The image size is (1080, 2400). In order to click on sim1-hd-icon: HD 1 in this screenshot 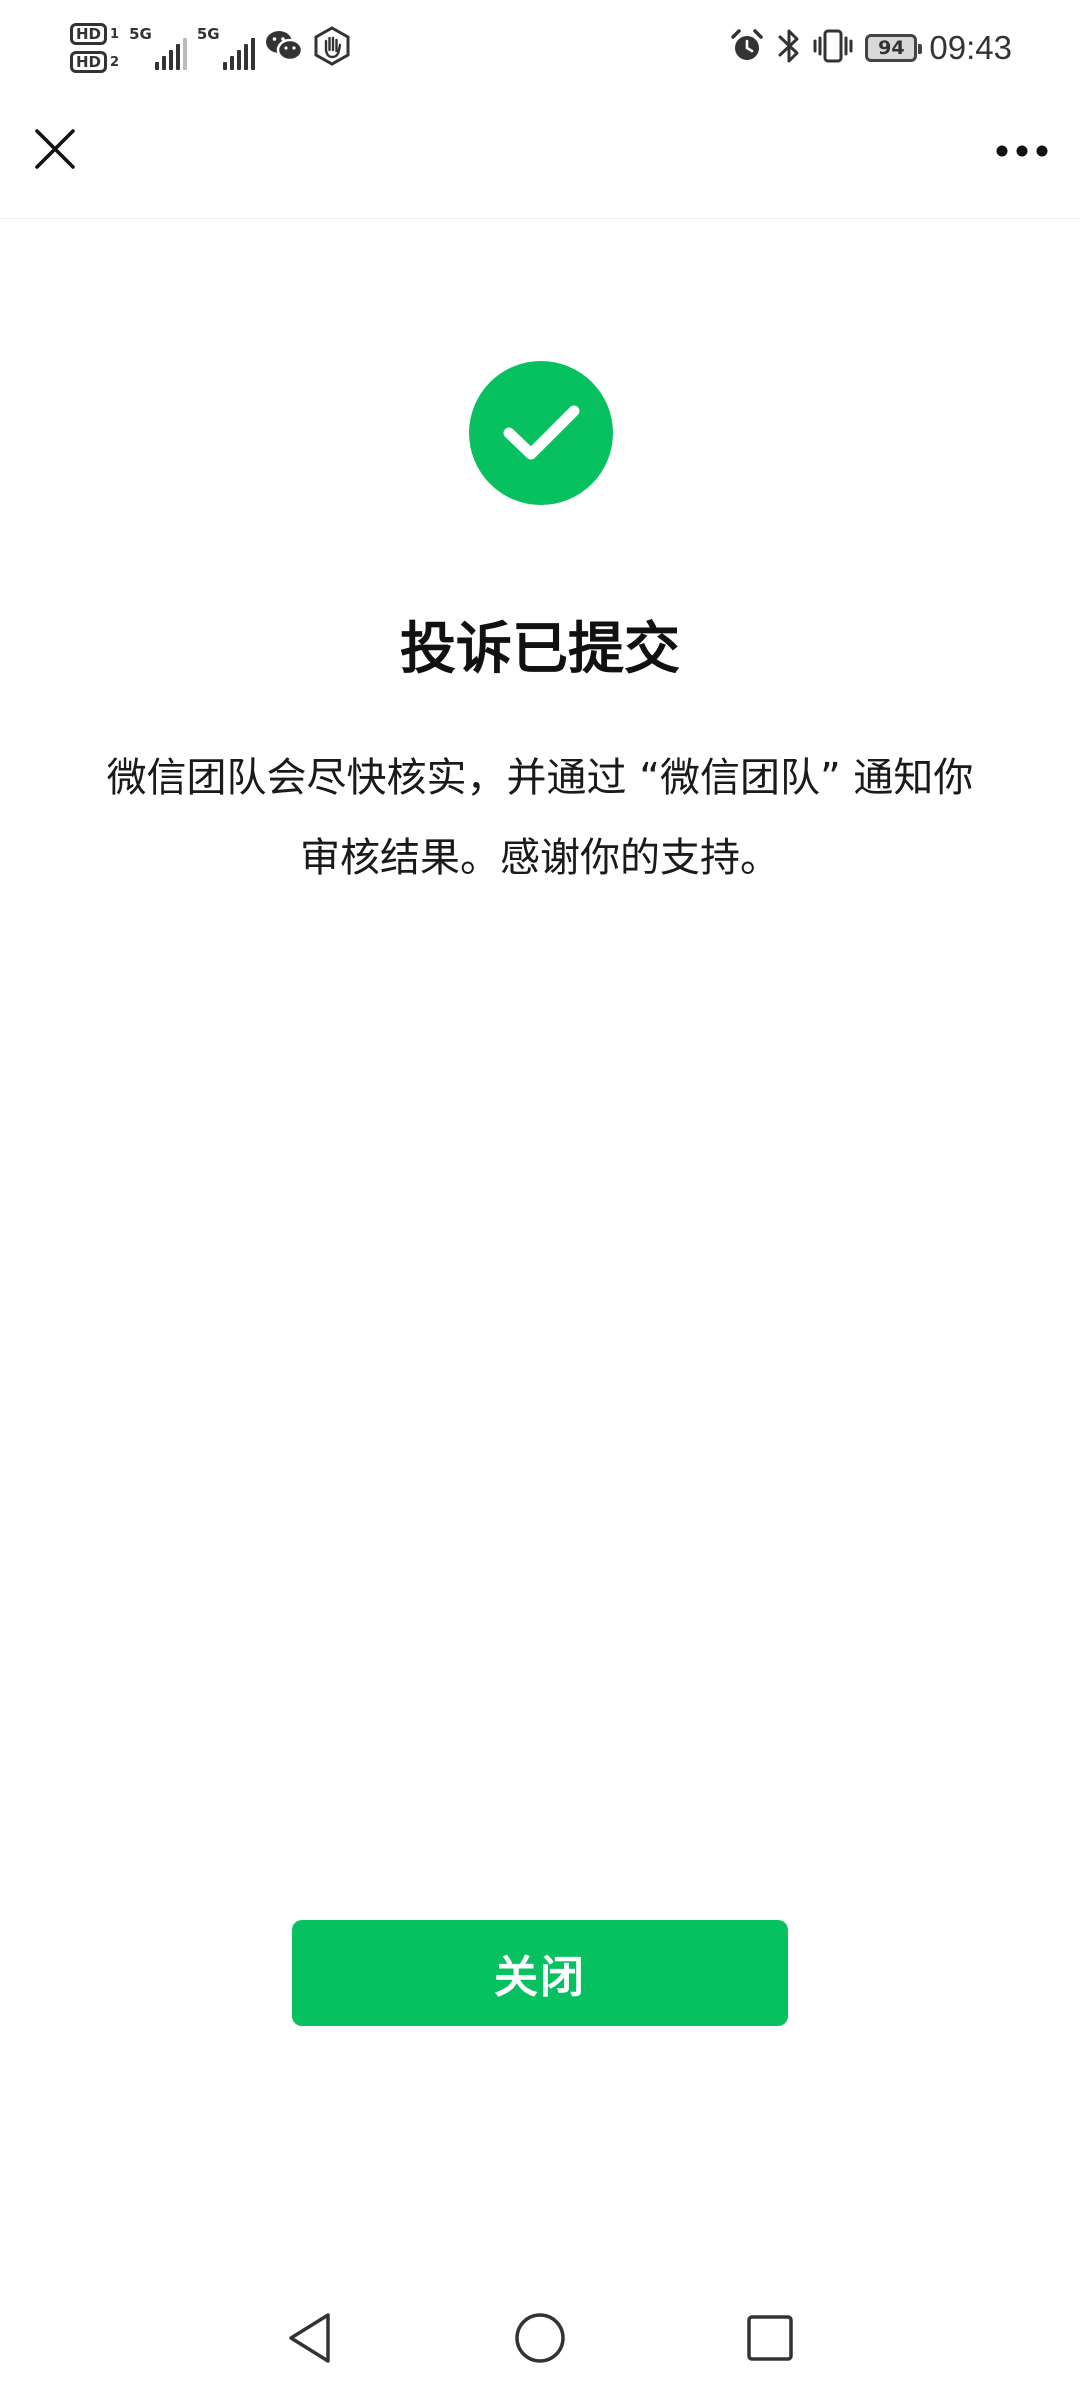, I will do `click(94, 34)`.